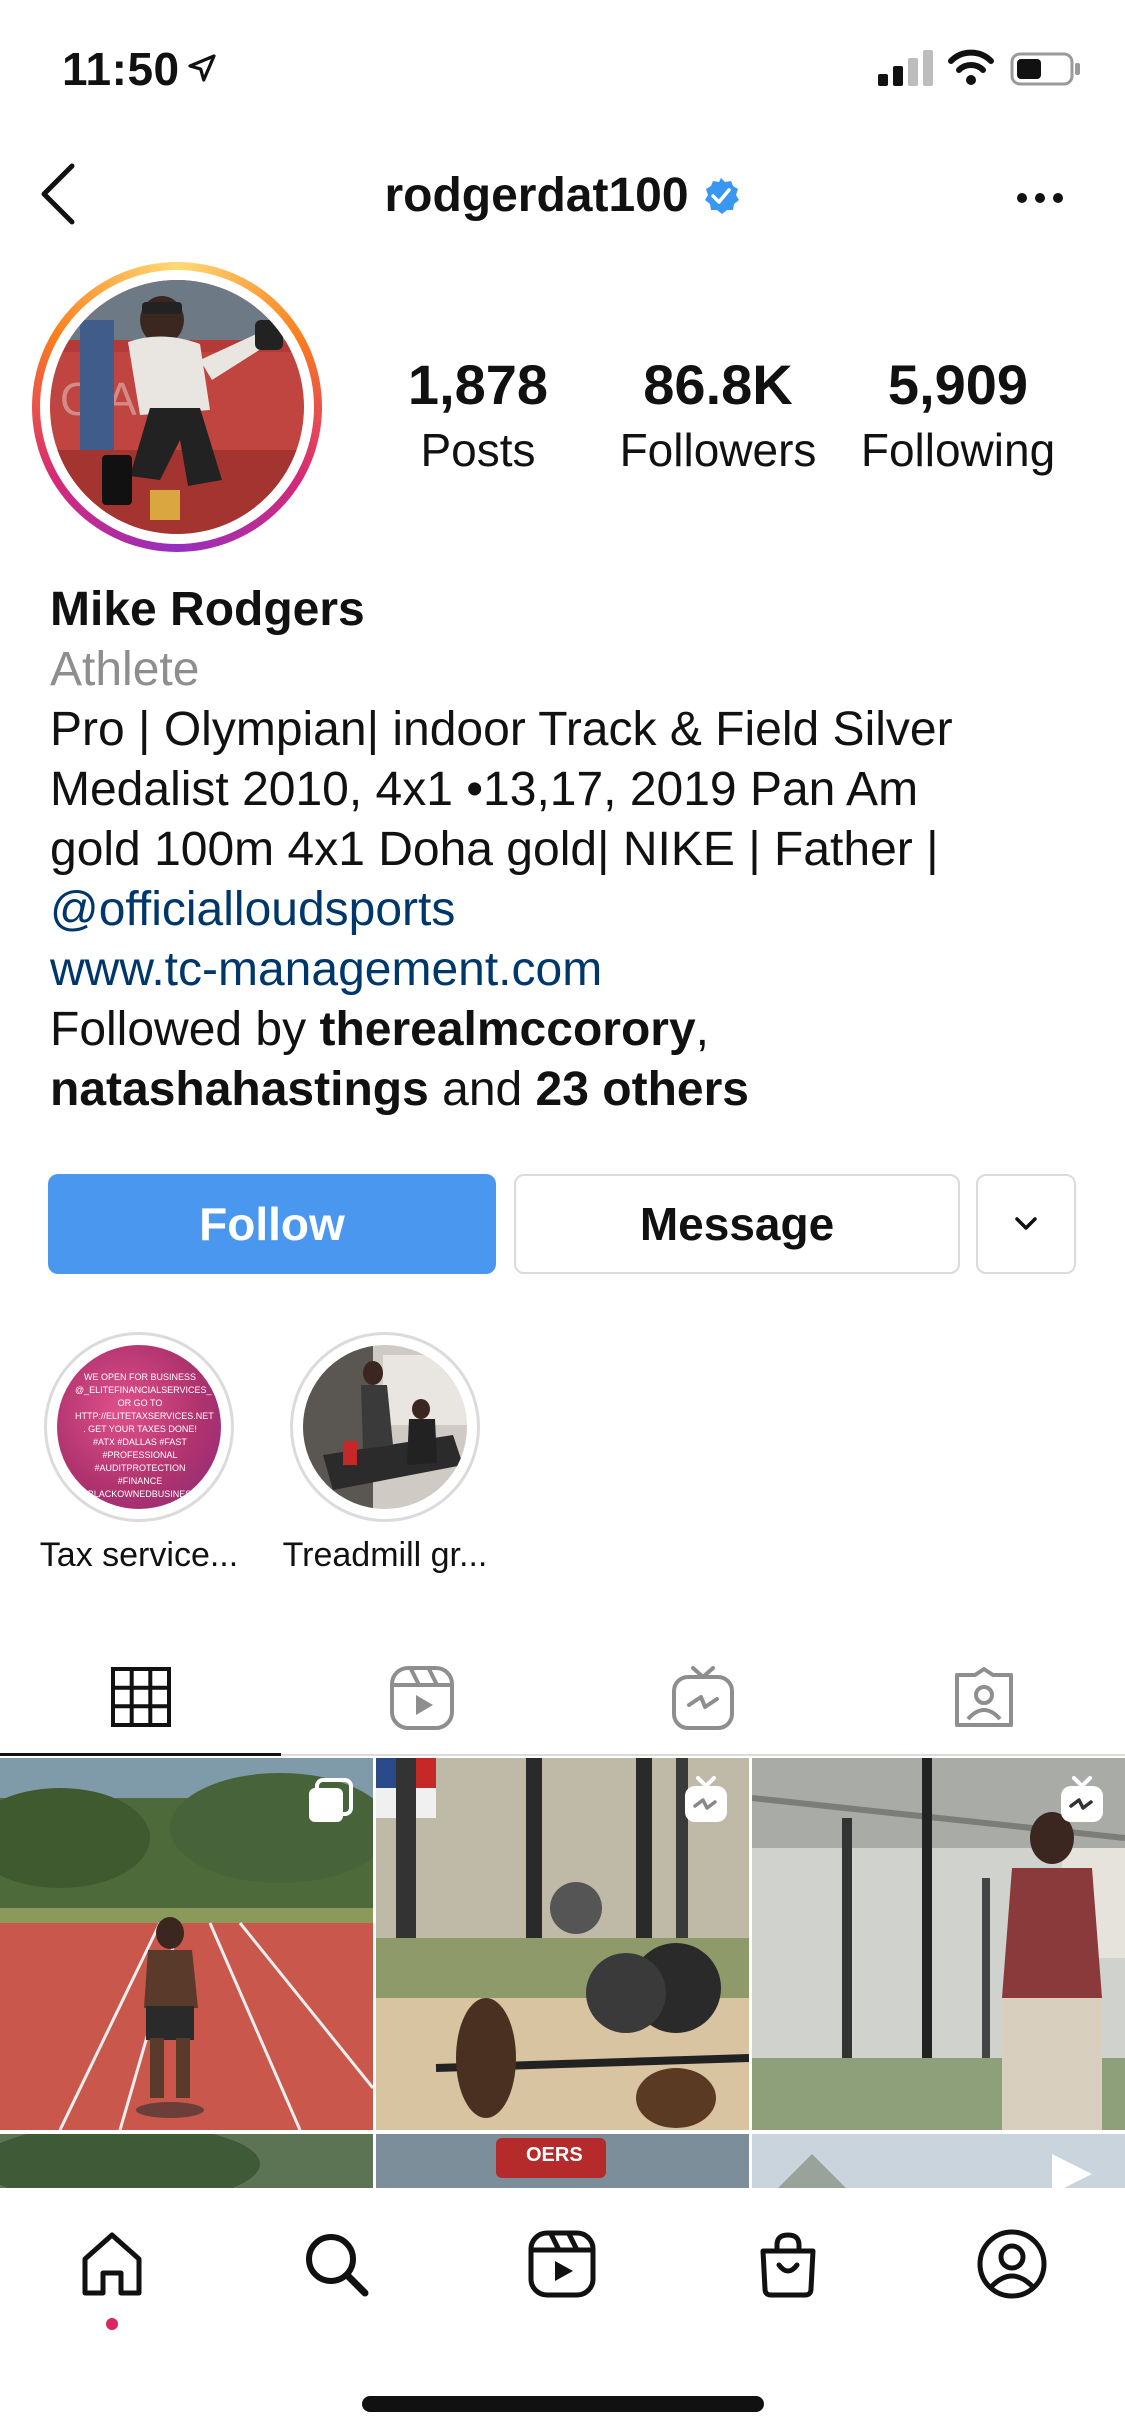 This screenshot has width=1125, height=2436. I want to click on tab-grid, so click(140, 1698).